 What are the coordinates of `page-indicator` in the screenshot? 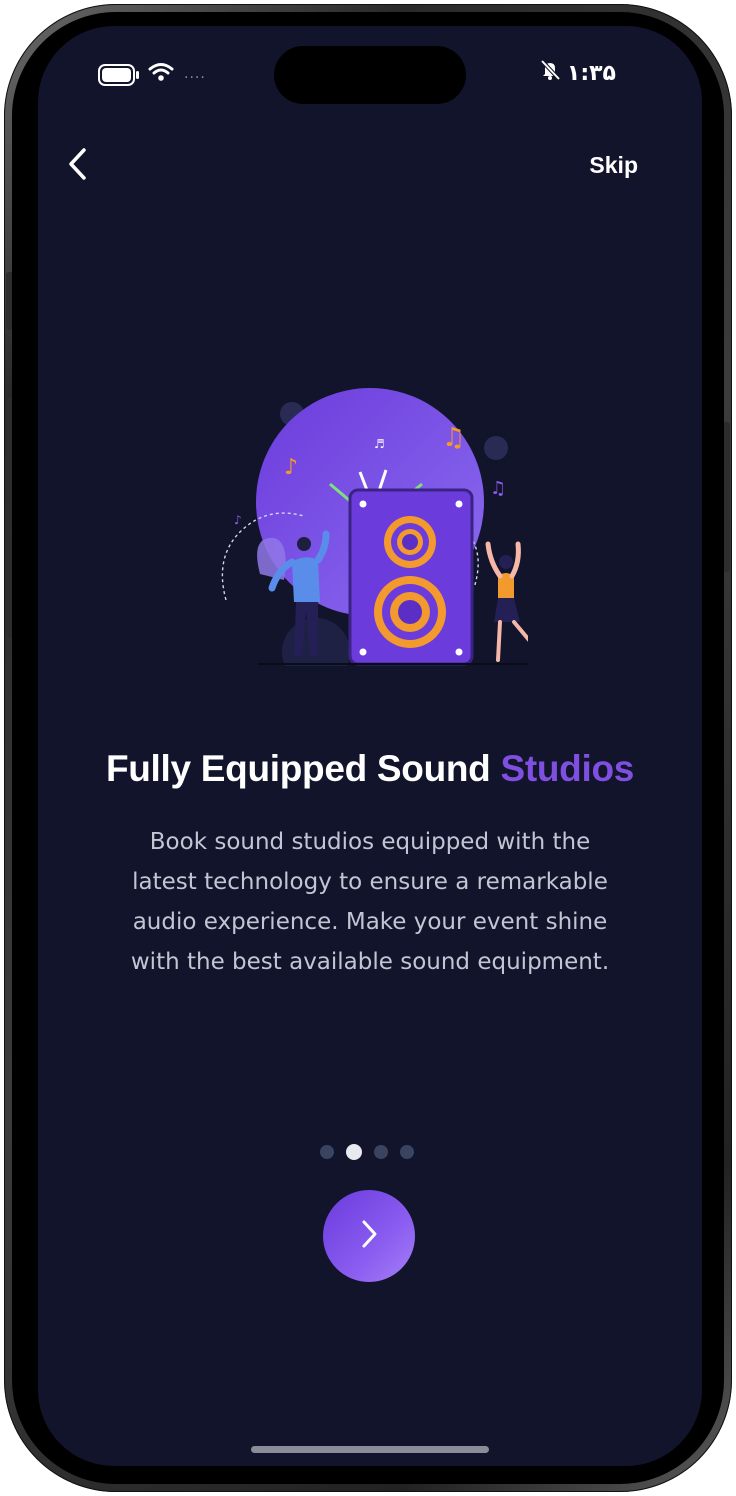 It's located at (367, 1152).